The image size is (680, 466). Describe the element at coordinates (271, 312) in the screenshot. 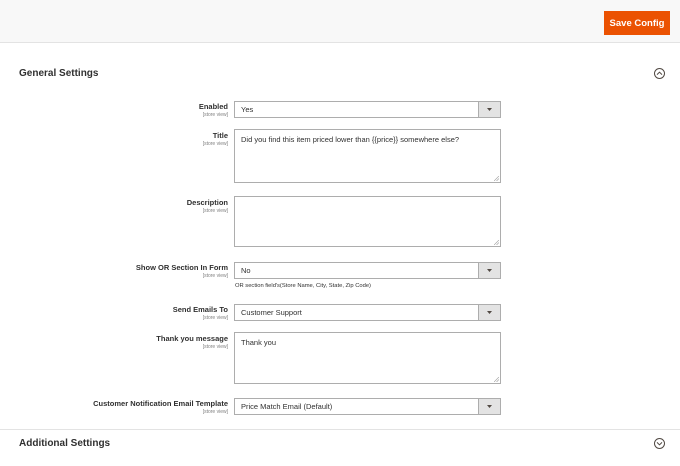

I see `send-emails-to-value: Customer Support` at that location.